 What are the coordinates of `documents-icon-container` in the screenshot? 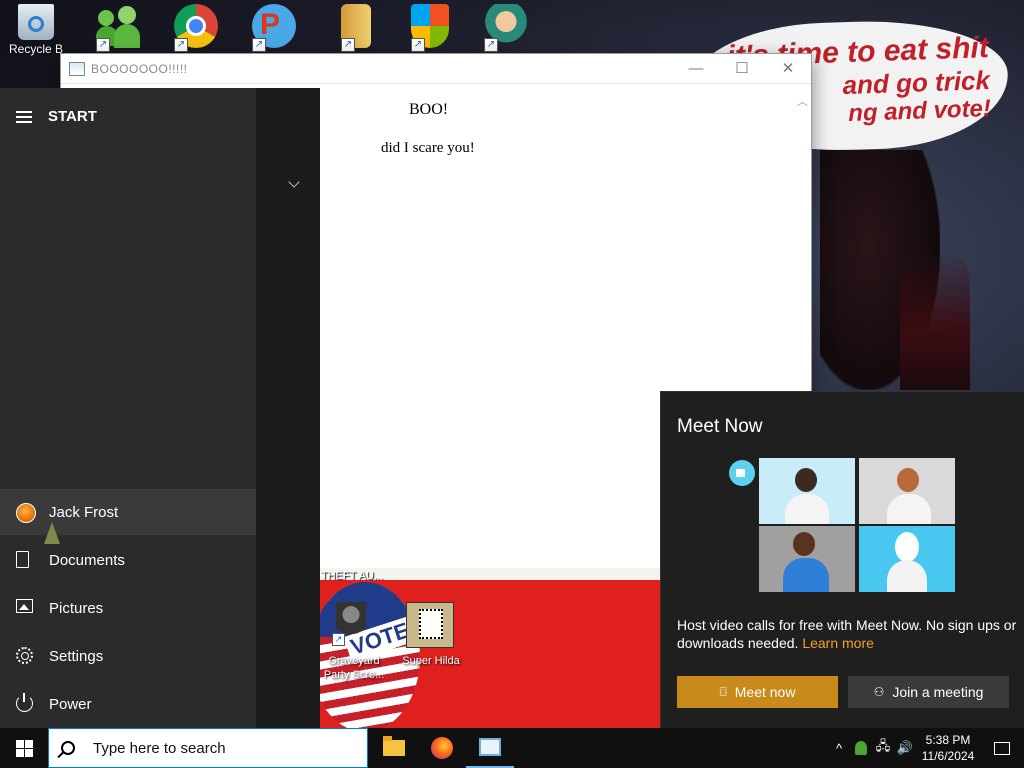 It's located at (25, 560).